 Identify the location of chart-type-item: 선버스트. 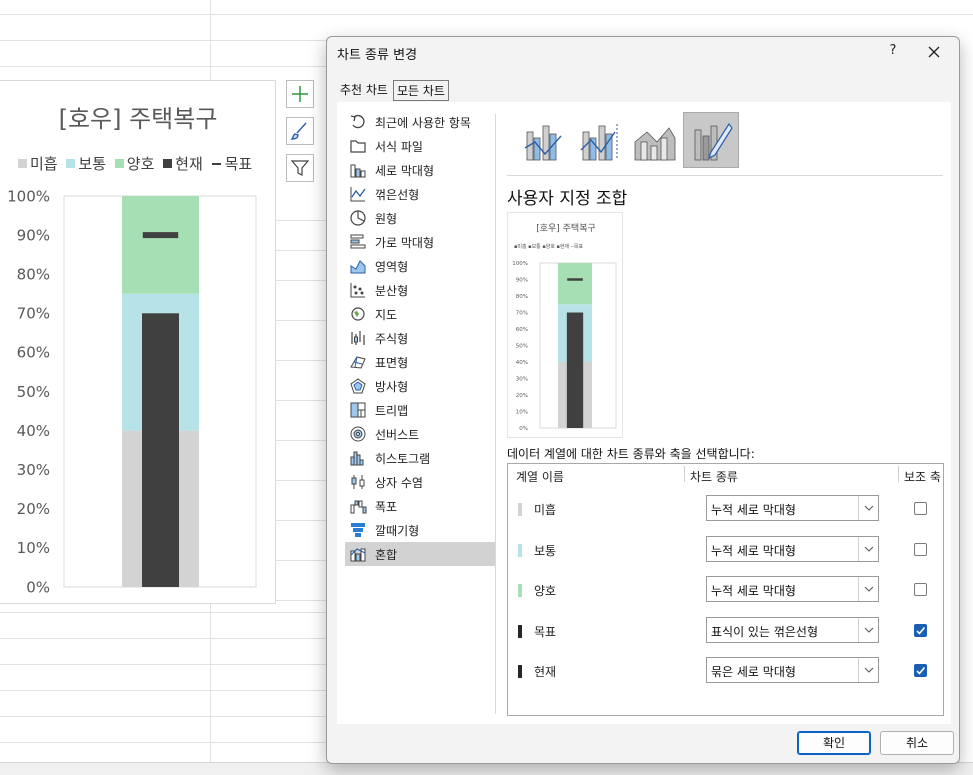
(420, 434).